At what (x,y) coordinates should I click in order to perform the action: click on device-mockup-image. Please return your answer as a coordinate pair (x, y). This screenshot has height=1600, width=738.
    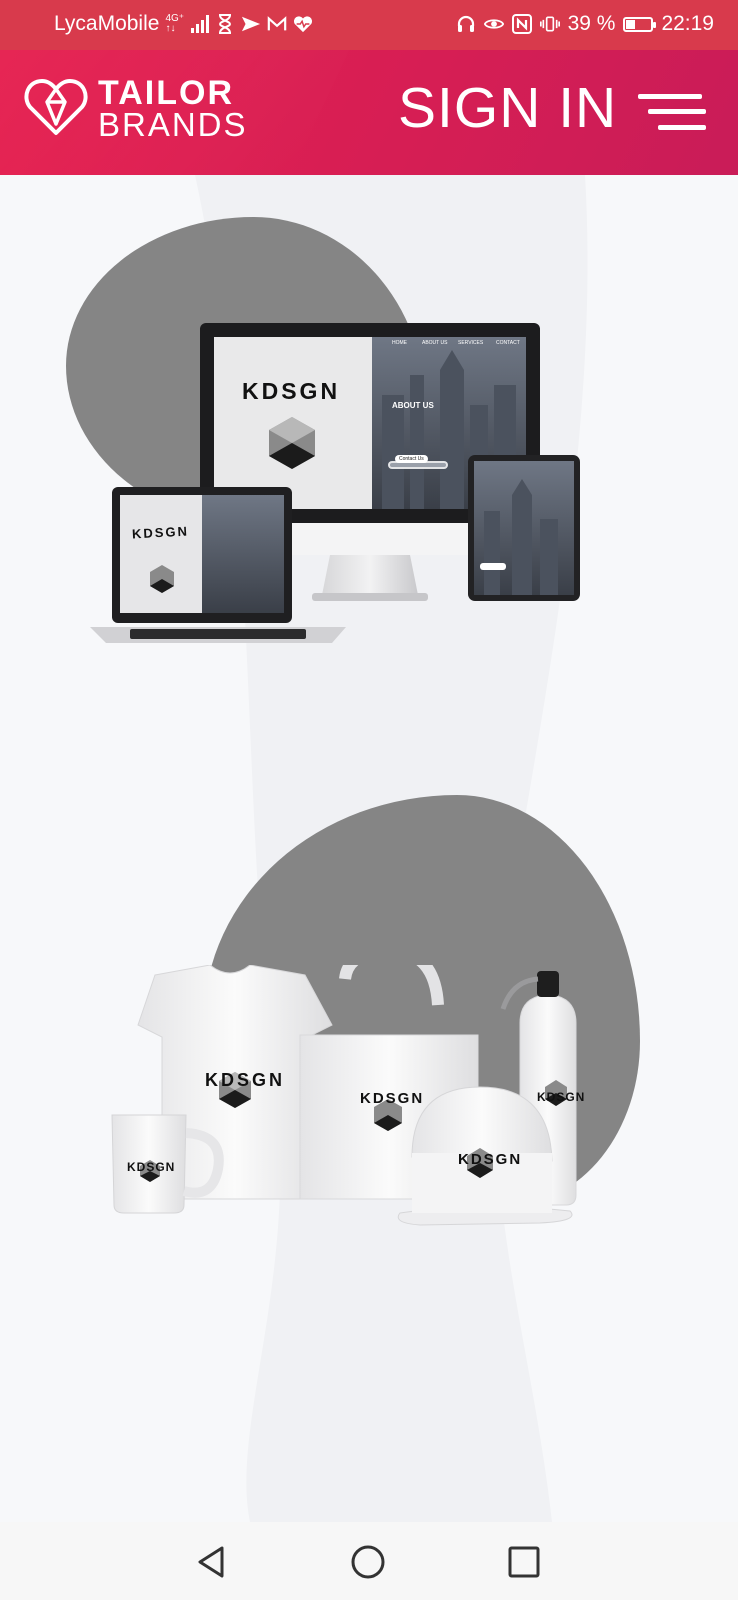
    Looking at the image, I should click on (335, 483).